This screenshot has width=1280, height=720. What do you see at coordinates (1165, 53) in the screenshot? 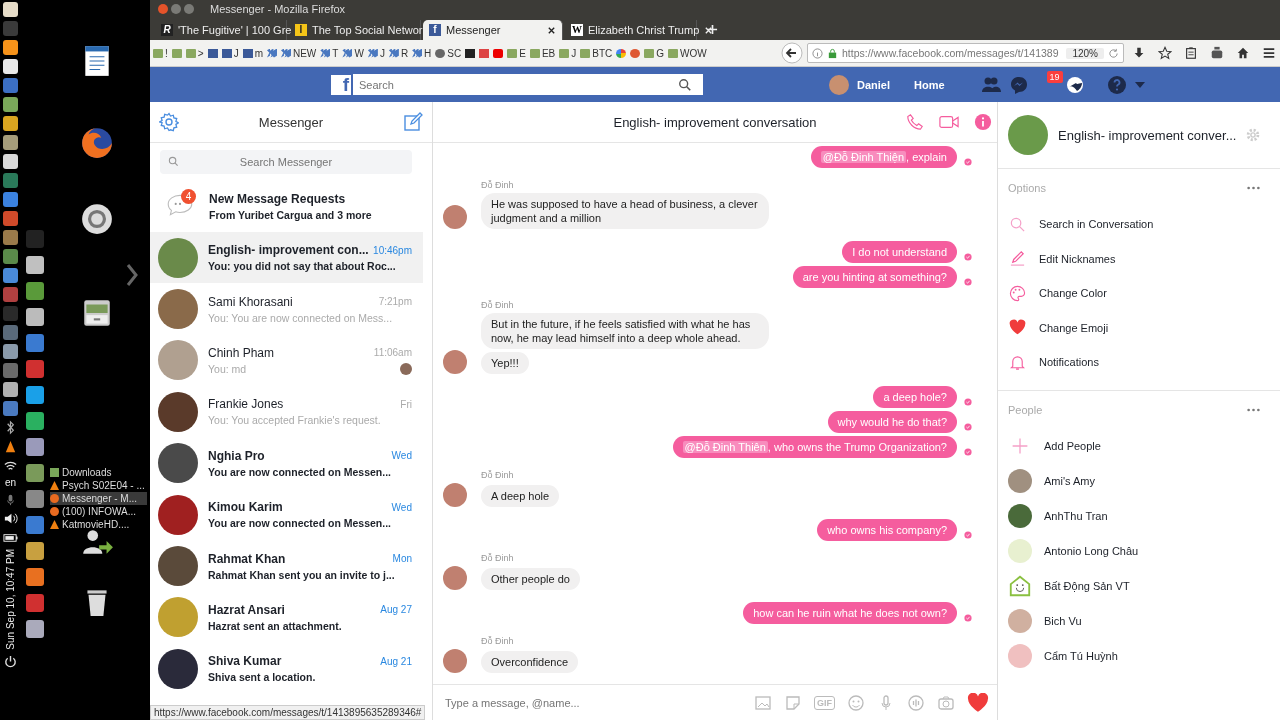
I see `star-icon` at bounding box center [1165, 53].